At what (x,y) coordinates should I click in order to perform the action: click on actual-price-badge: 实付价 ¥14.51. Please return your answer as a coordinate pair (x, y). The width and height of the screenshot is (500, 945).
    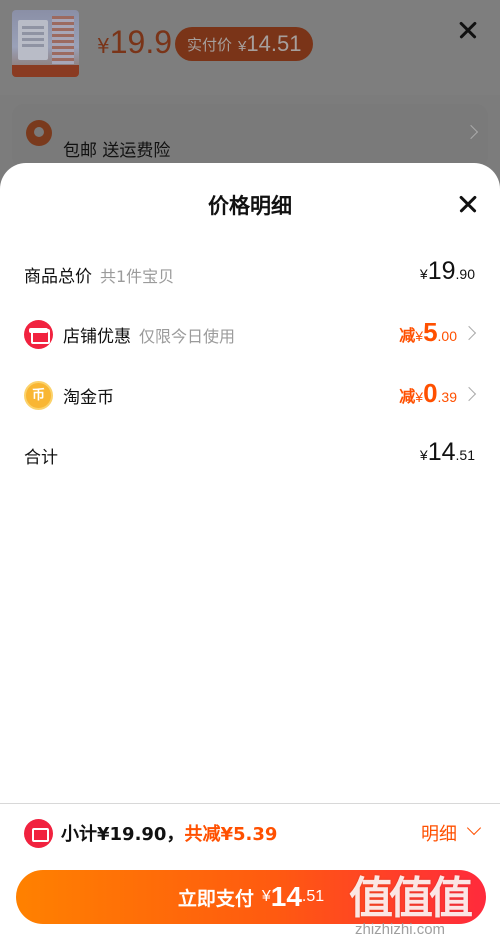
    Looking at the image, I should click on (244, 44).